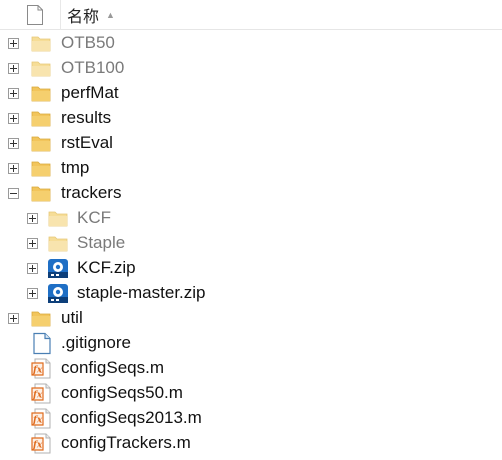 The height and width of the screenshot is (460, 502). I want to click on tree-item-label: rstEval, so click(87, 142).